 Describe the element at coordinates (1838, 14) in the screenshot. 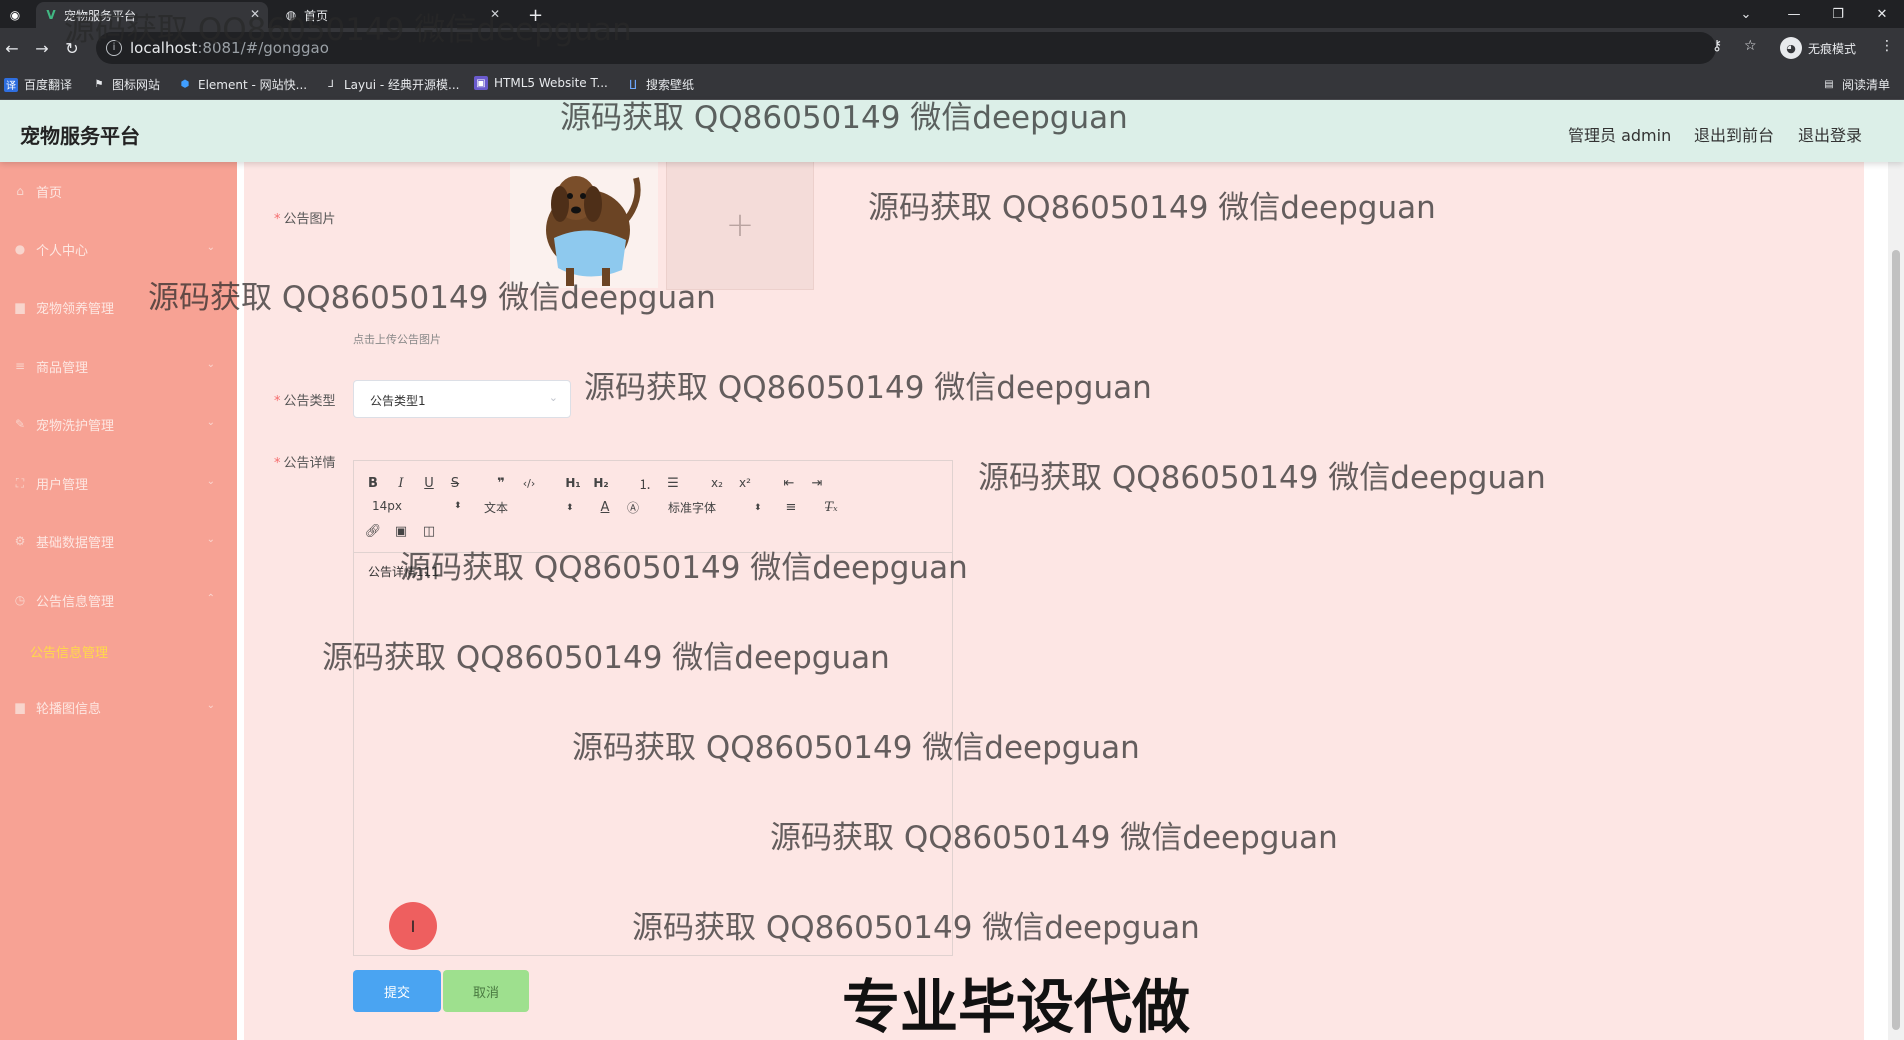

I see `restore-icon: ❐` at that location.